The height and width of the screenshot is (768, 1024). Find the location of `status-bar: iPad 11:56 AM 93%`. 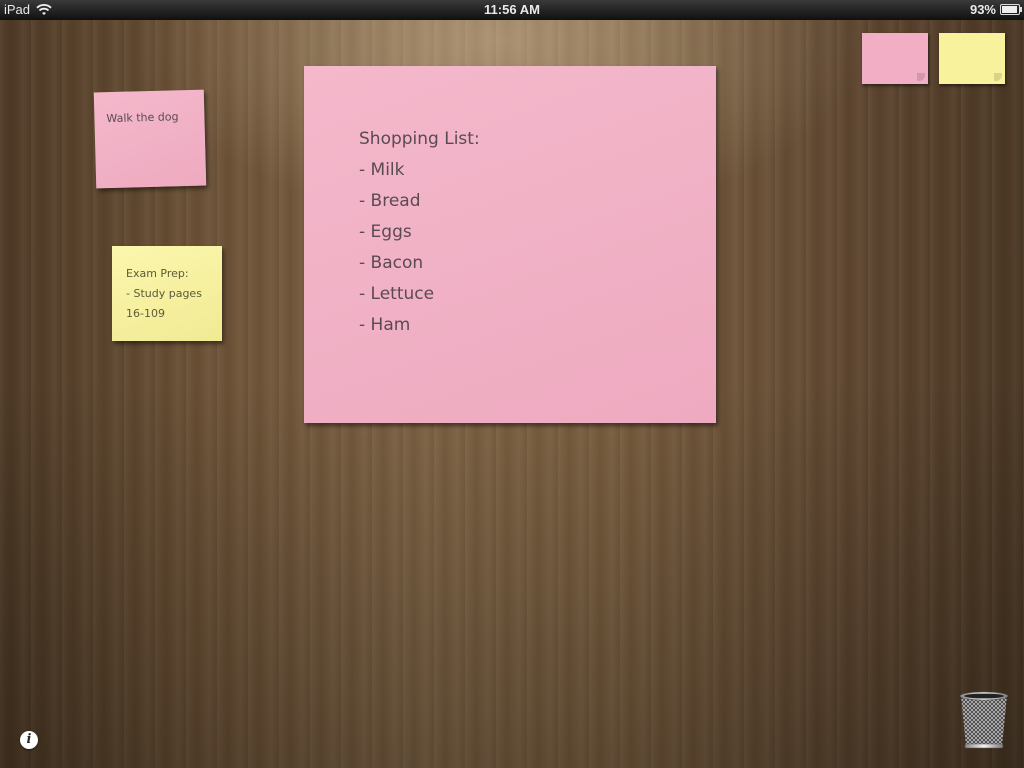

status-bar: iPad 11:56 AM 93% is located at coordinates (512, 10).